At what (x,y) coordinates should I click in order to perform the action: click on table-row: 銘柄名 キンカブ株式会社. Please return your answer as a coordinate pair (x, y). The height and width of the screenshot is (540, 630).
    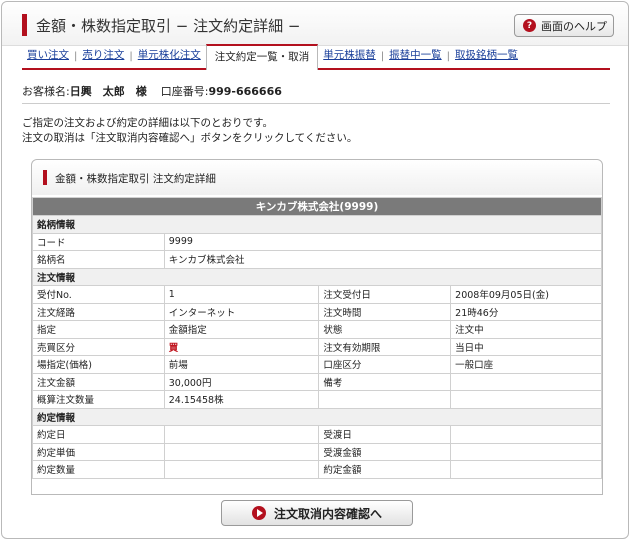
    Looking at the image, I should click on (317, 259).